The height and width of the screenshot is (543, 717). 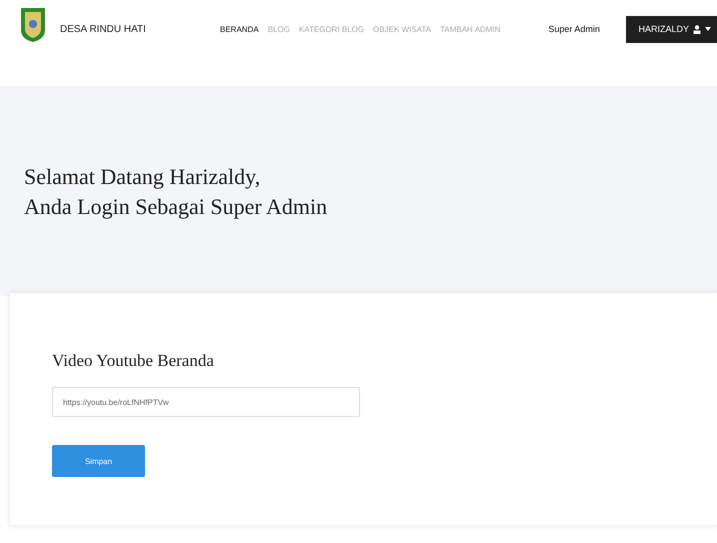 I want to click on save-button: Simpan, so click(x=98, y=461).